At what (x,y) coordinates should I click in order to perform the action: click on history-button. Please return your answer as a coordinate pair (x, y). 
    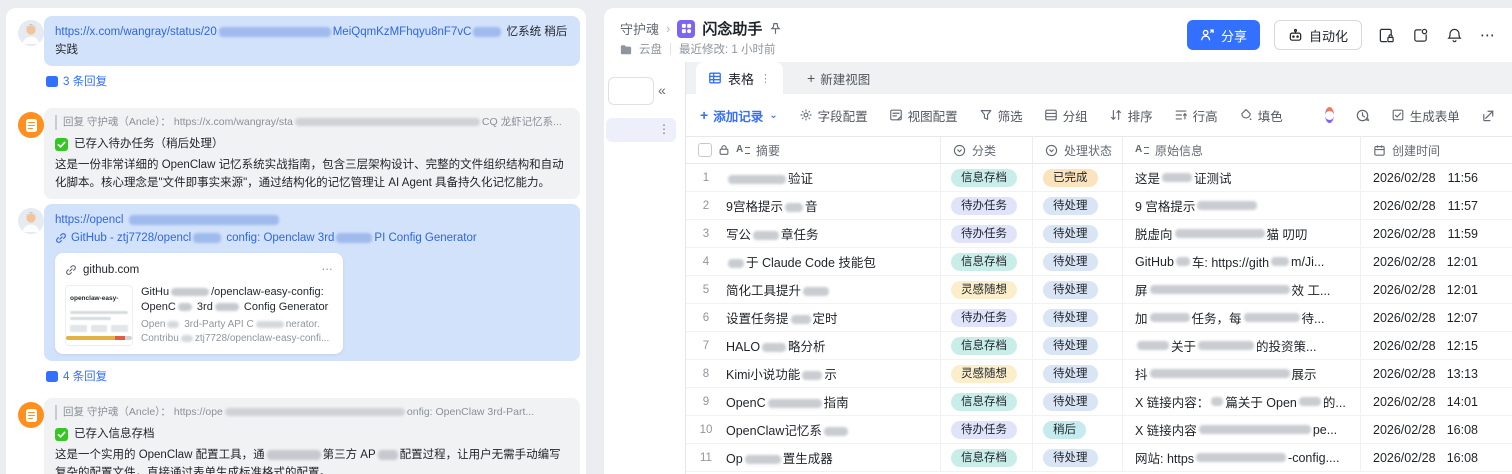
    Looking at the image, I should click on (1362, 115).